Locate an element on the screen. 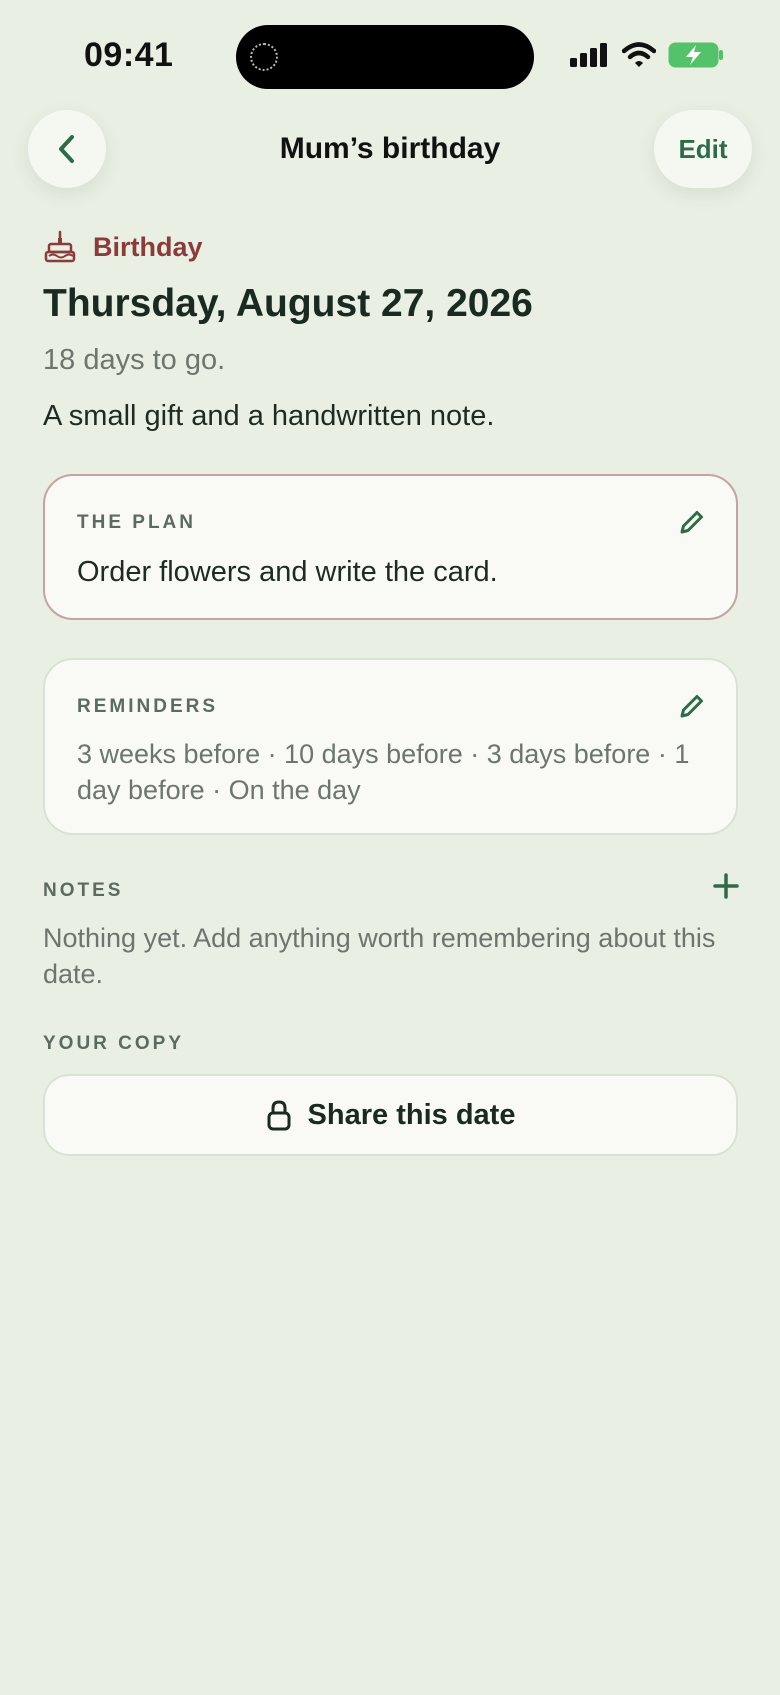  category-row: Birthday is located at coordinates (123, 247).